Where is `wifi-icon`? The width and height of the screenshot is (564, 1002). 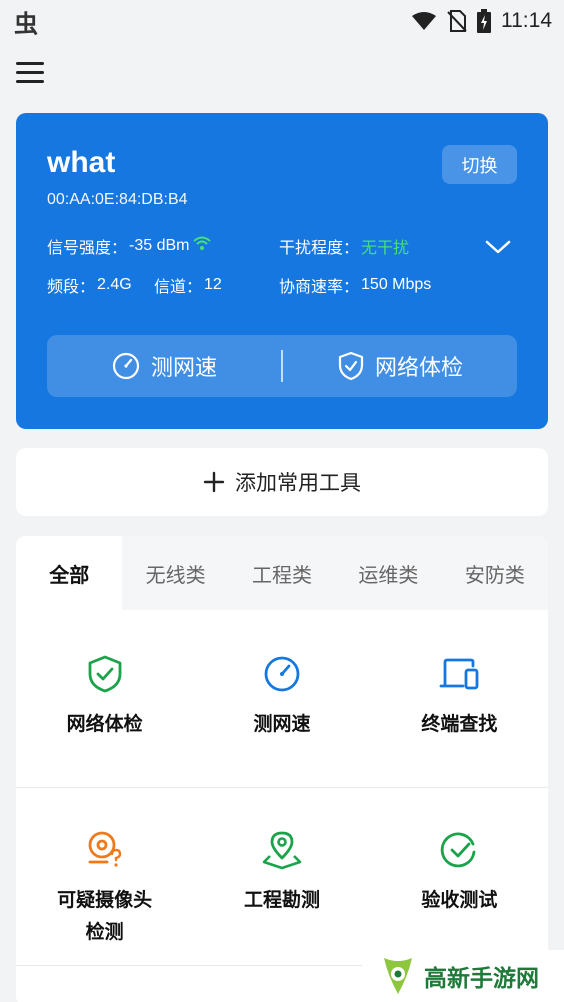
wifi-icon is located at coordinates (424, 21).